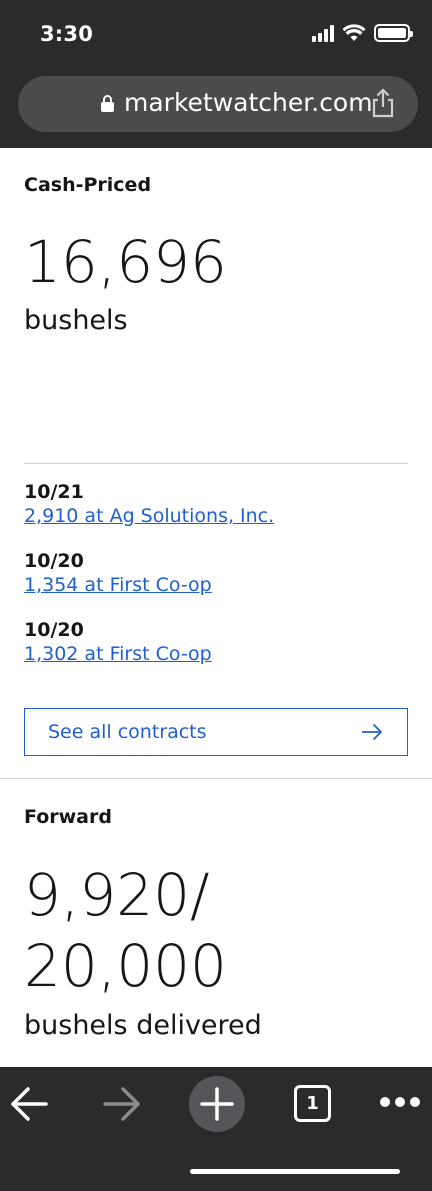 This screenshot has height=1191, width=432. I want to click on url-bar: marketwatcher.com, so click(218, 104).